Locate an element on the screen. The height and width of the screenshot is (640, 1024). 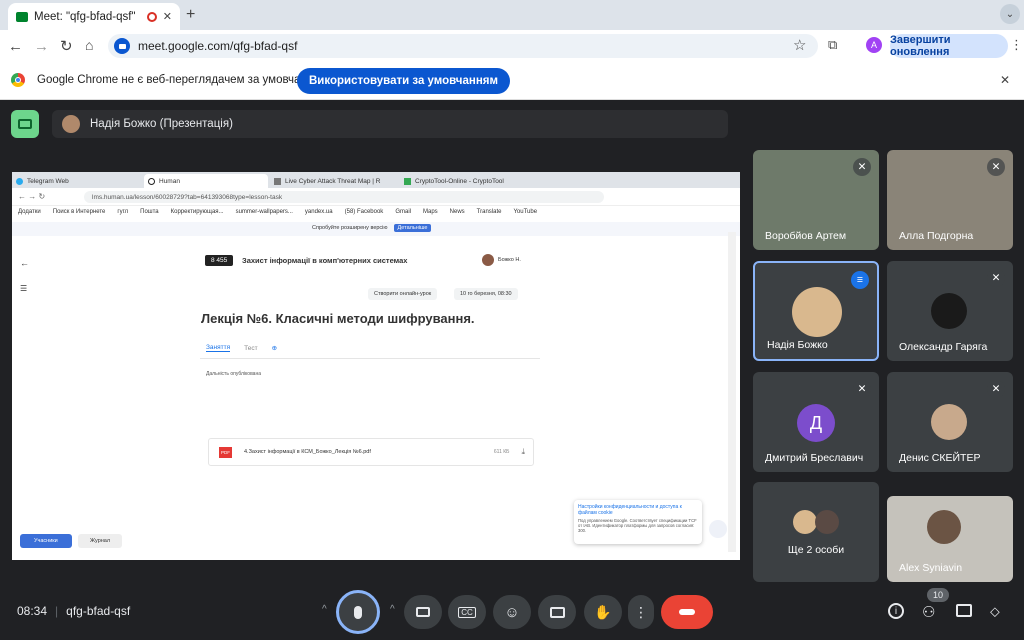
raise-hand-button: ✋ is located at coordinates (603, 612).